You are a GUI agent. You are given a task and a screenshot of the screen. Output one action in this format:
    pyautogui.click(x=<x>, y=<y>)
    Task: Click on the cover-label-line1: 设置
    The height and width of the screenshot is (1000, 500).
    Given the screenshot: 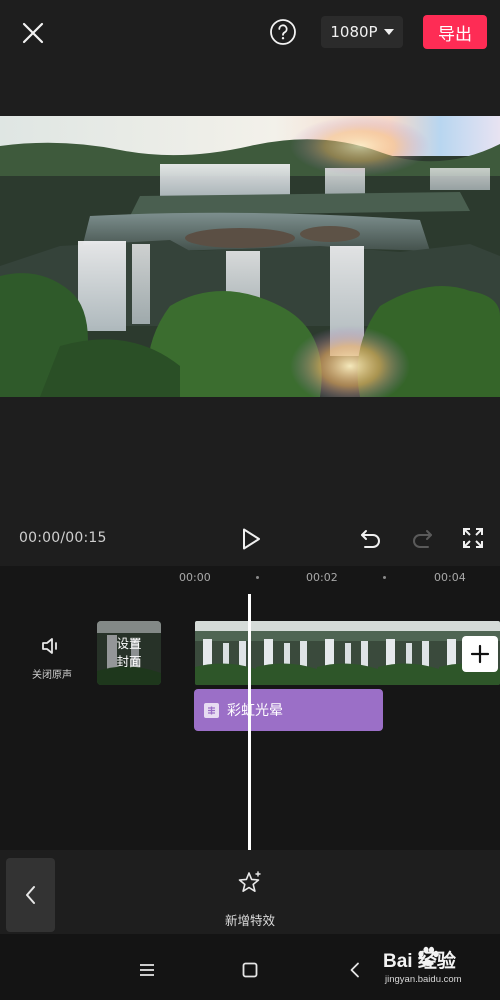 What is the action you would take?
    pyautogui.click(x=129, y=643)
    